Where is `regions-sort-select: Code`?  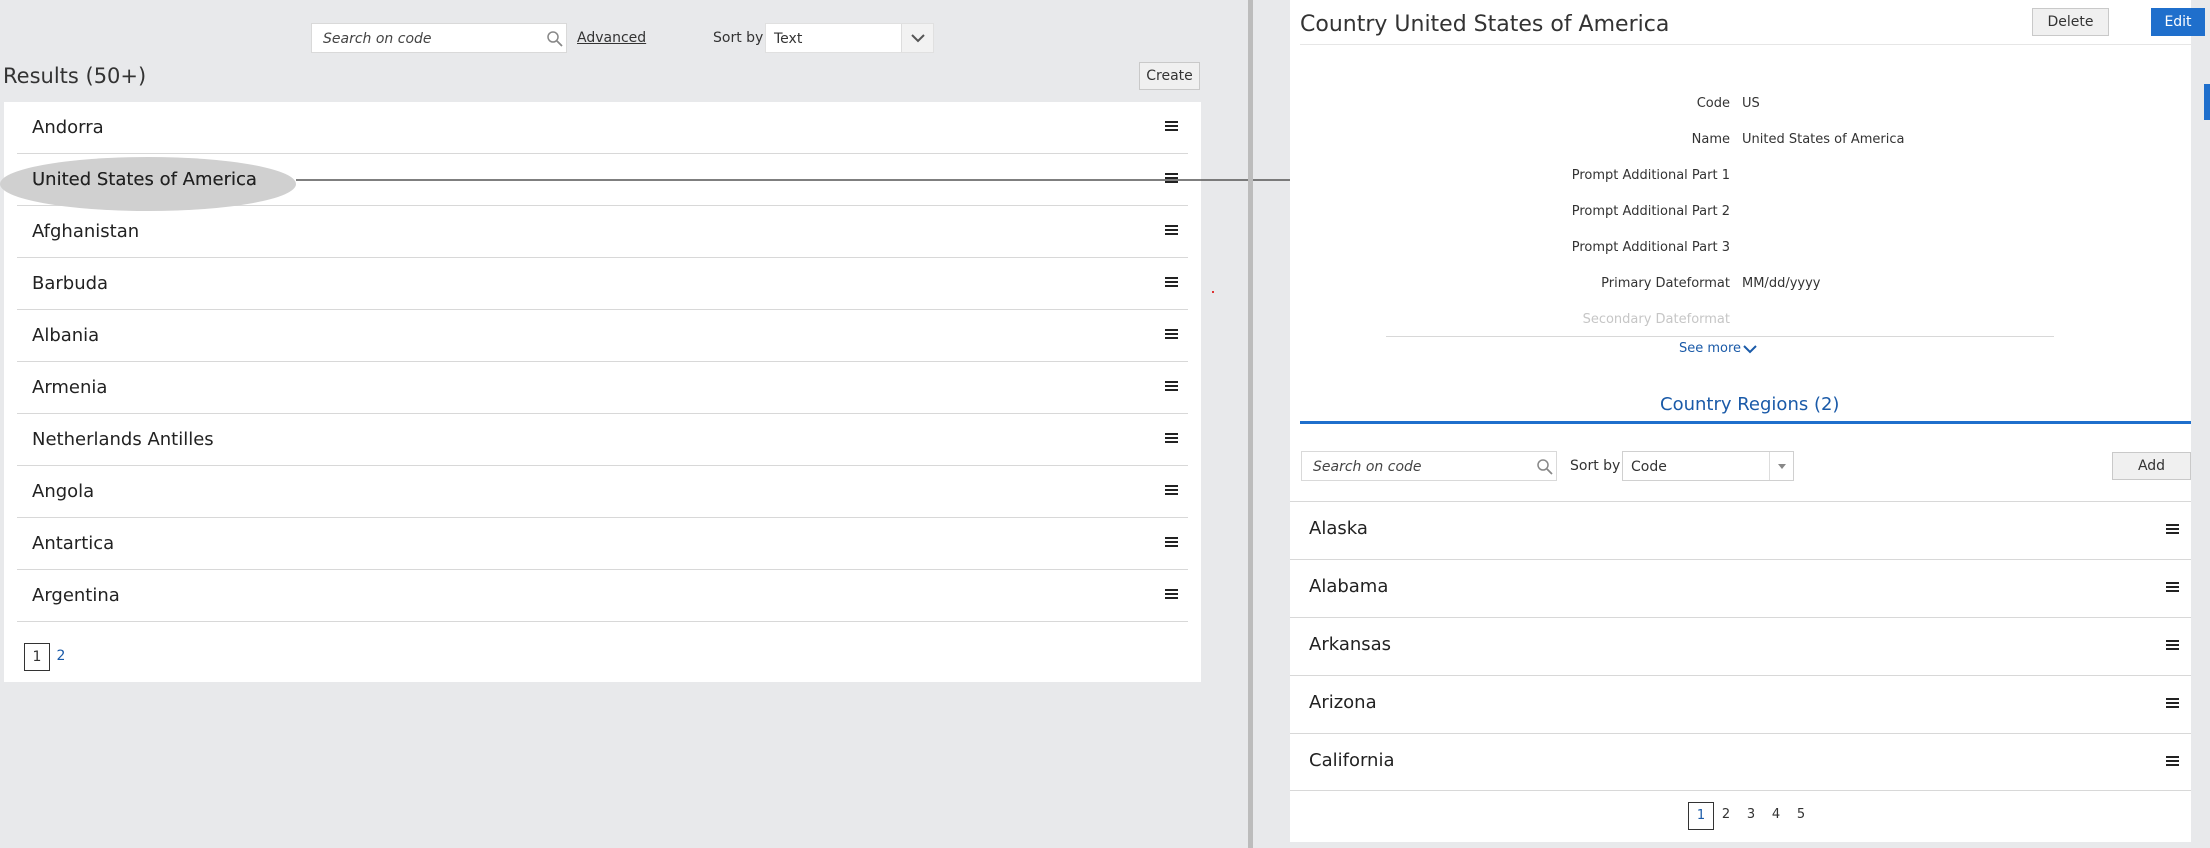
regions-sort-select: Code is located at coordinates (1708, 466).